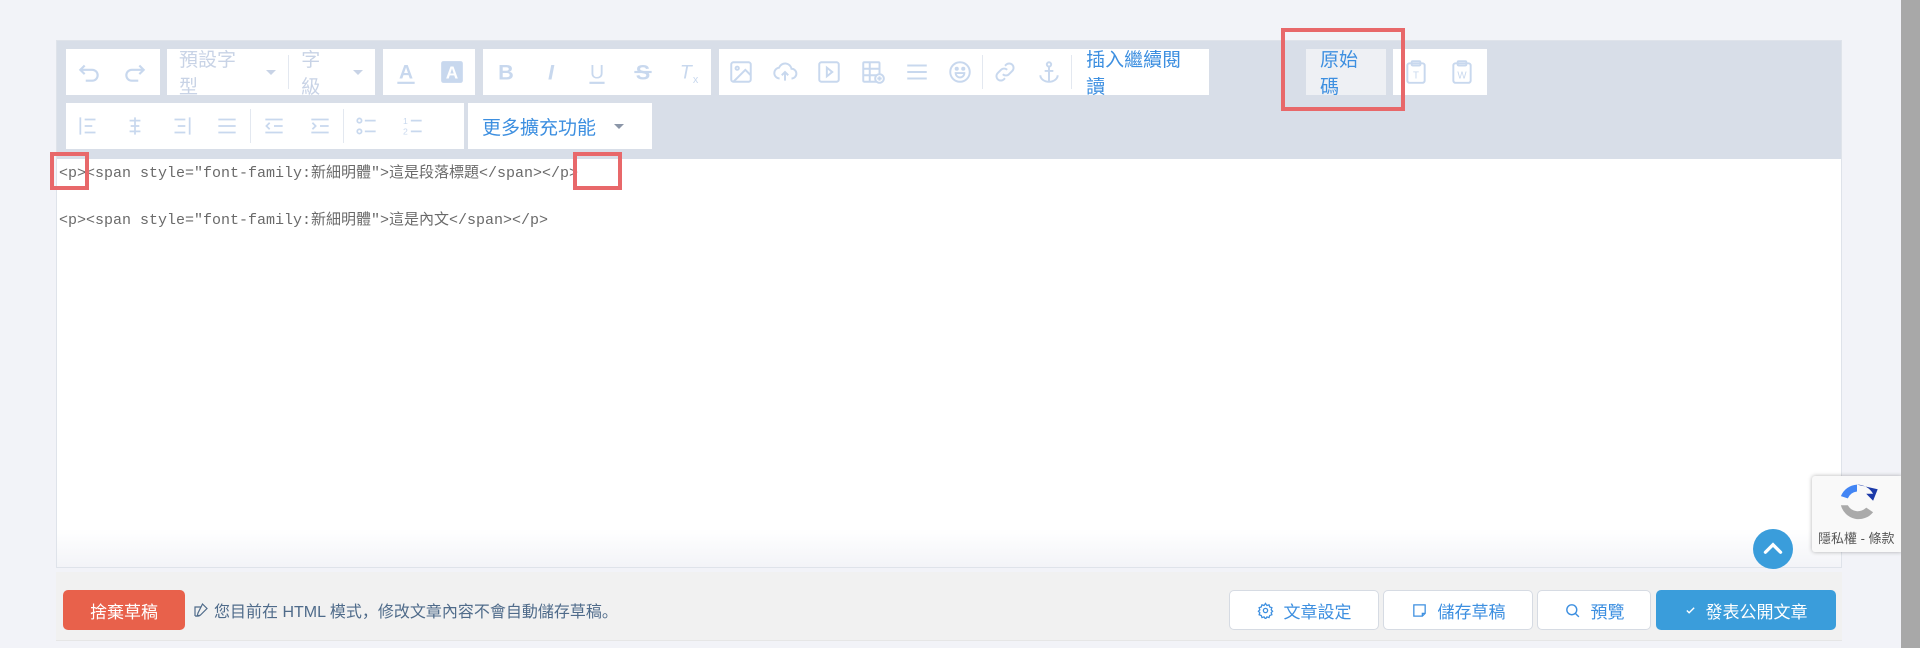 The height and width of the screenshot is (648, 1920). I want to click on paste-group: T W, so click(1440, 72).